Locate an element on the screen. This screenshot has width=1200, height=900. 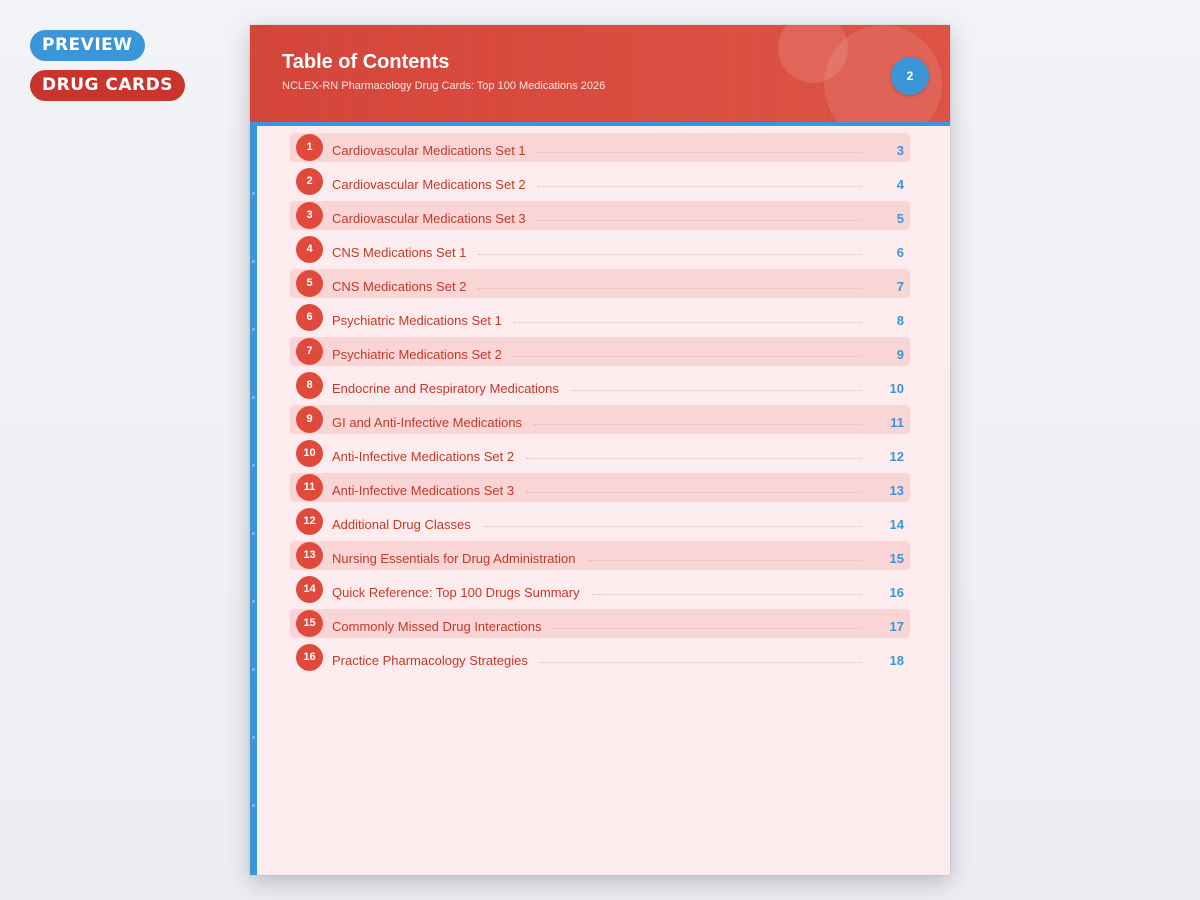
toc-label: Psychiatric Medications Set 1 is located at coordinates (417, 320).